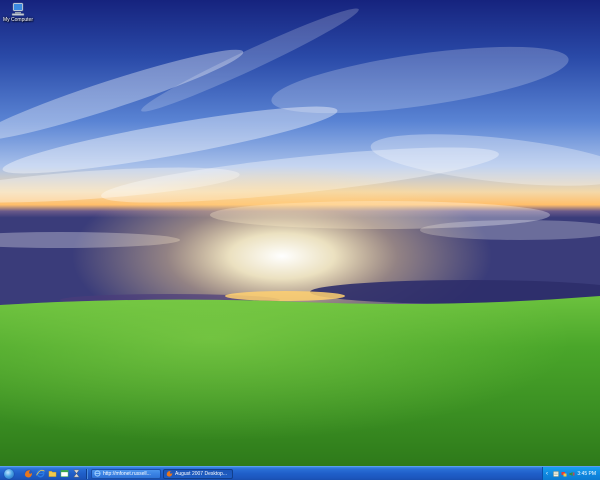 This screenshot has width=600, height=480. I want to click on quick-launch-toolbar, so click(52, 473).